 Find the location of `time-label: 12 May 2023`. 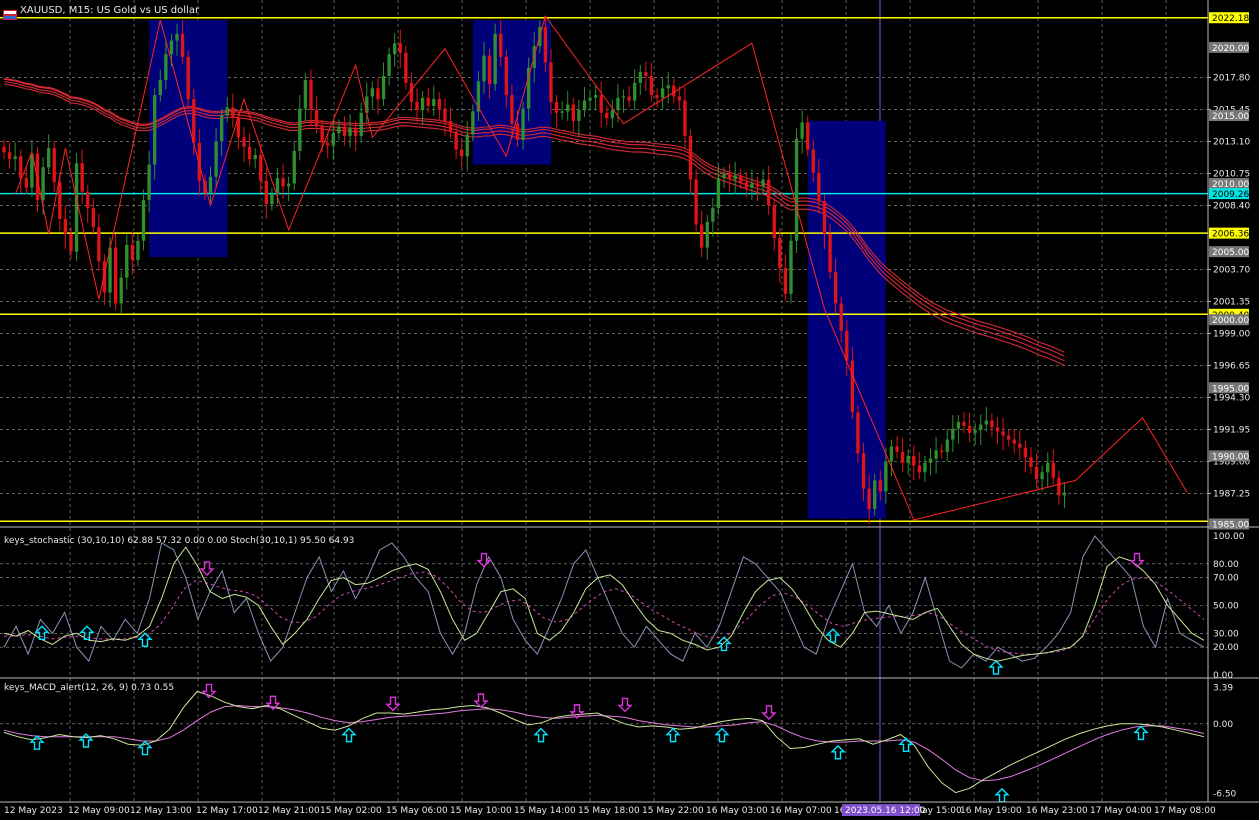

time-label: 12 May 2023 is located at coordinates (33, 811).